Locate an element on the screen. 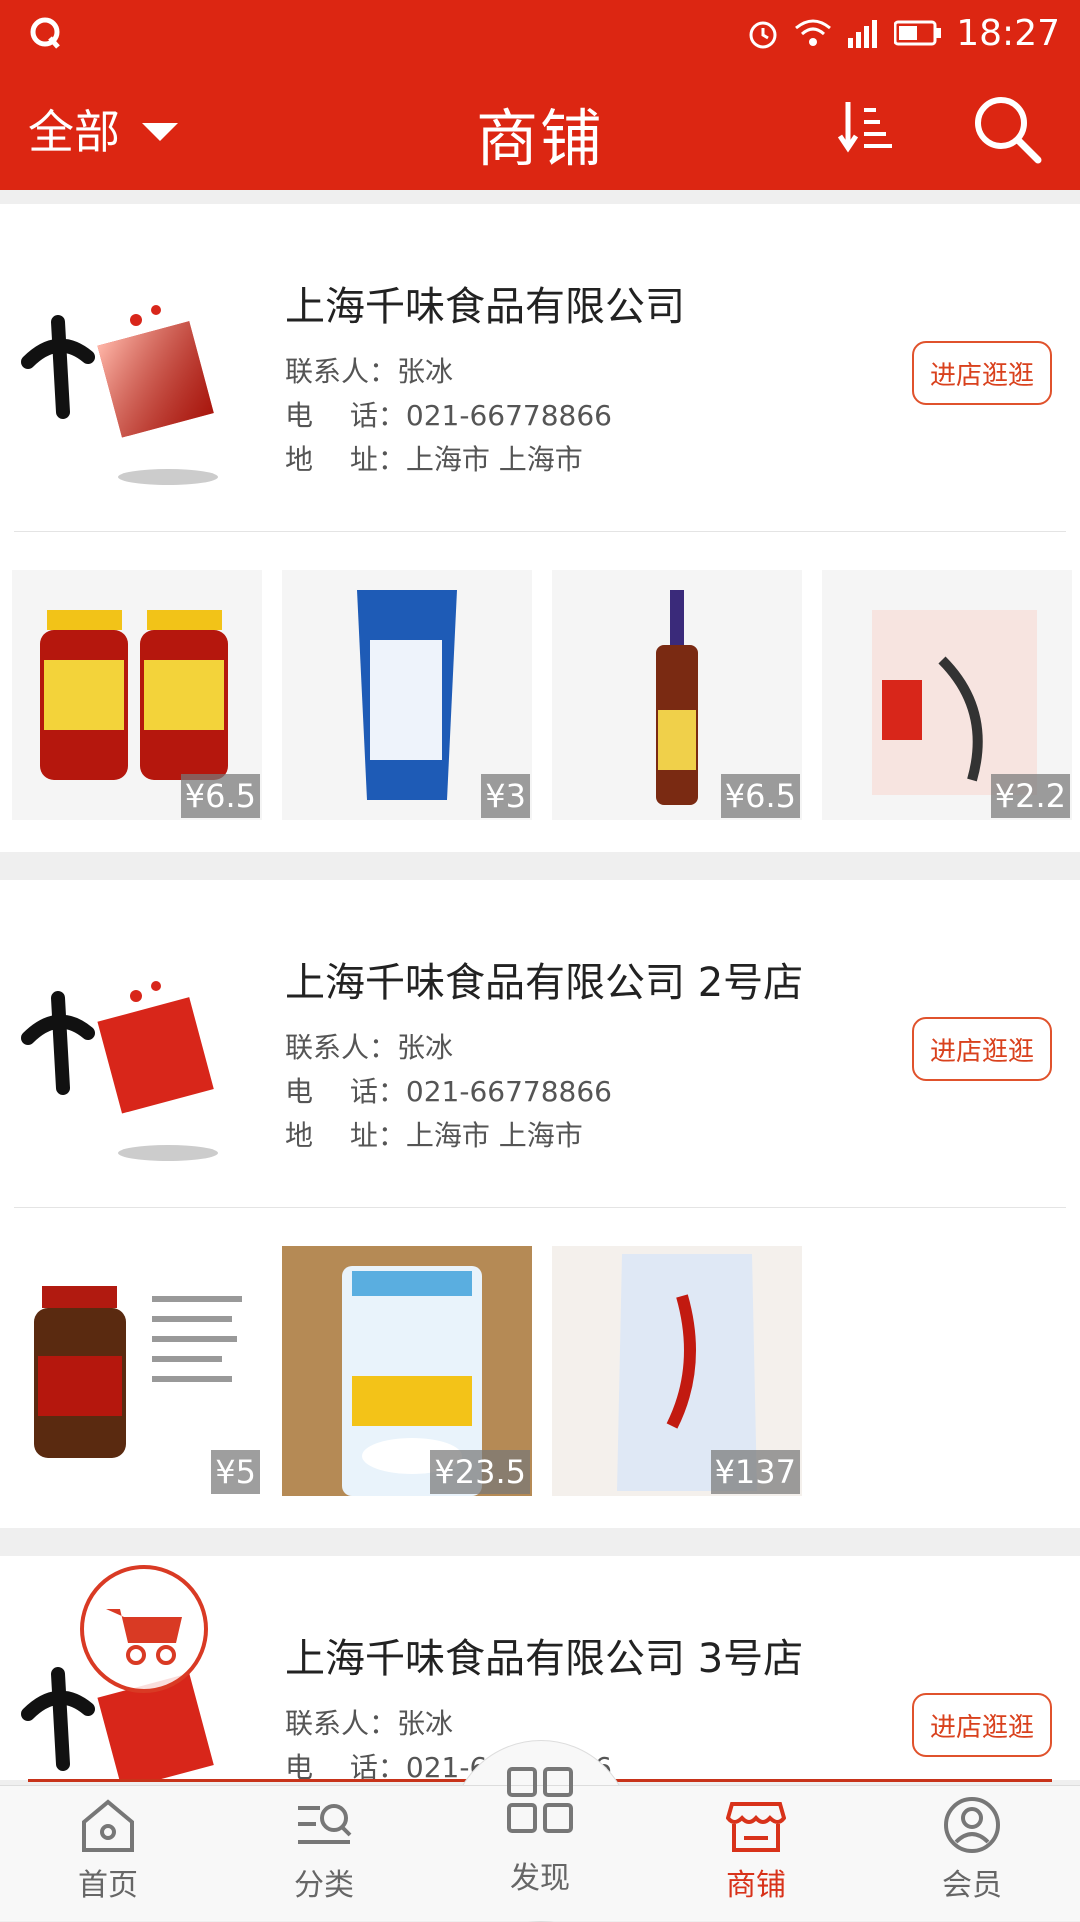 The image size is (1080, 1922). app-notification-icon is located at coordinates (45, 33).